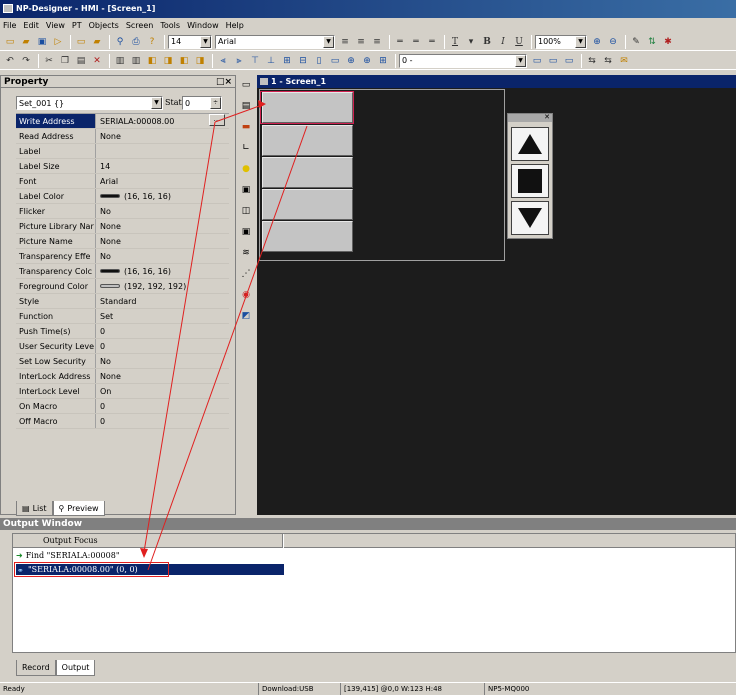  I want to click on align-objects-left-icon: ⫷, so click(223, 61).